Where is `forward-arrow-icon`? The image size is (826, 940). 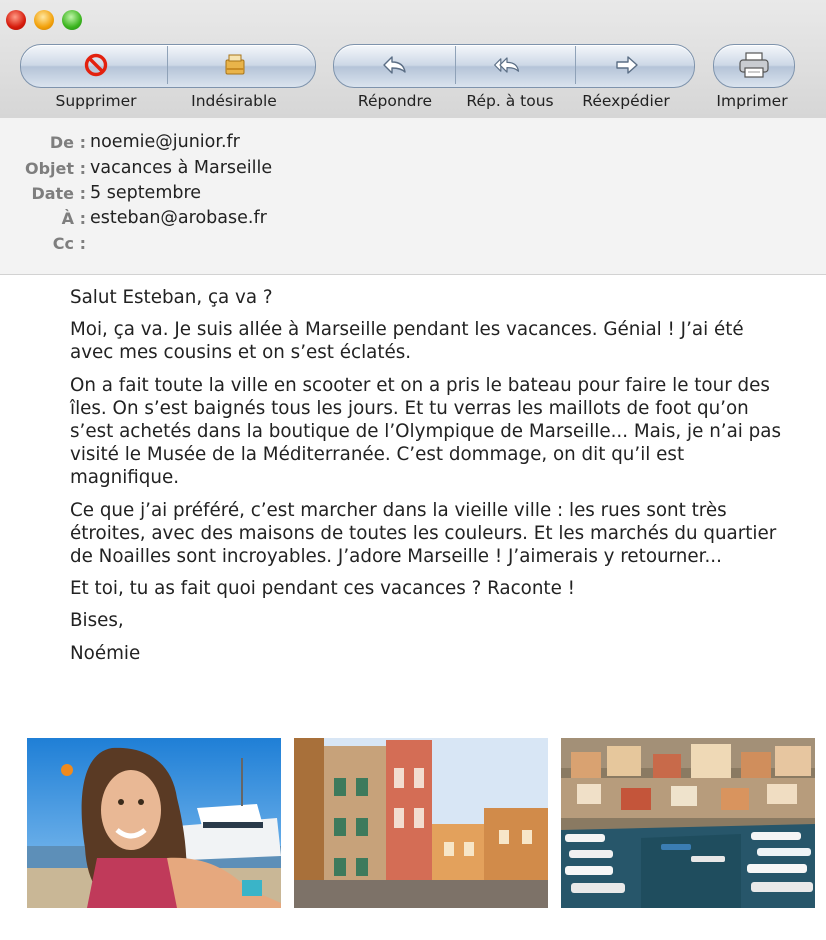 forward-arrow-icon is located at coordinates (627, 65).